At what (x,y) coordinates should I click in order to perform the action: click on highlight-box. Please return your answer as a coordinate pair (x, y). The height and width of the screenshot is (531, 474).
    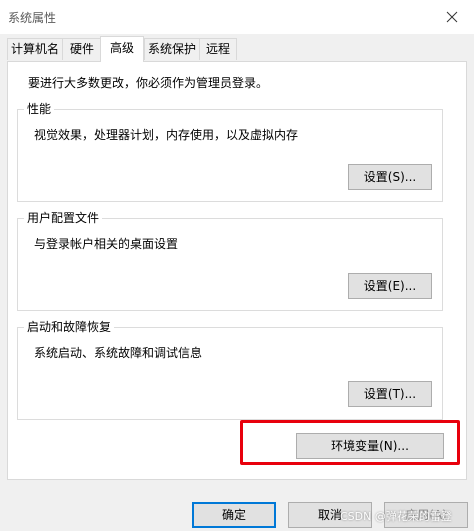
    Looking at the image, I should click on (350, 442).